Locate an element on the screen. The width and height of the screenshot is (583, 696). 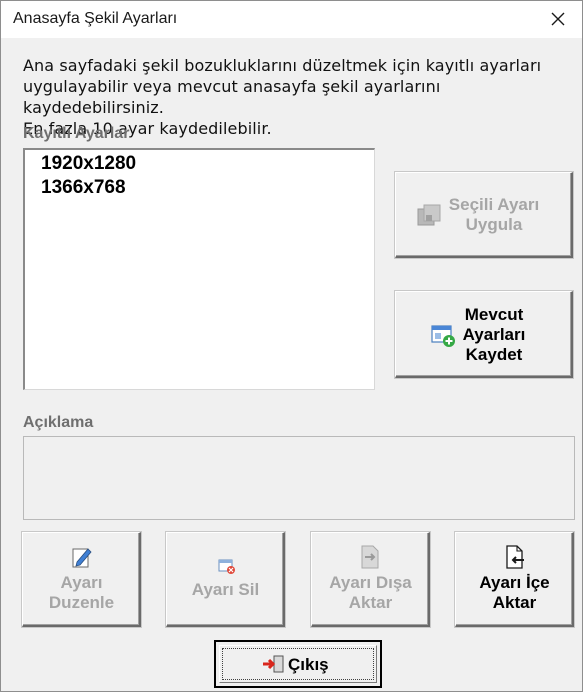
edit-label-line: Duzenle is located at coordinates (81, 602).